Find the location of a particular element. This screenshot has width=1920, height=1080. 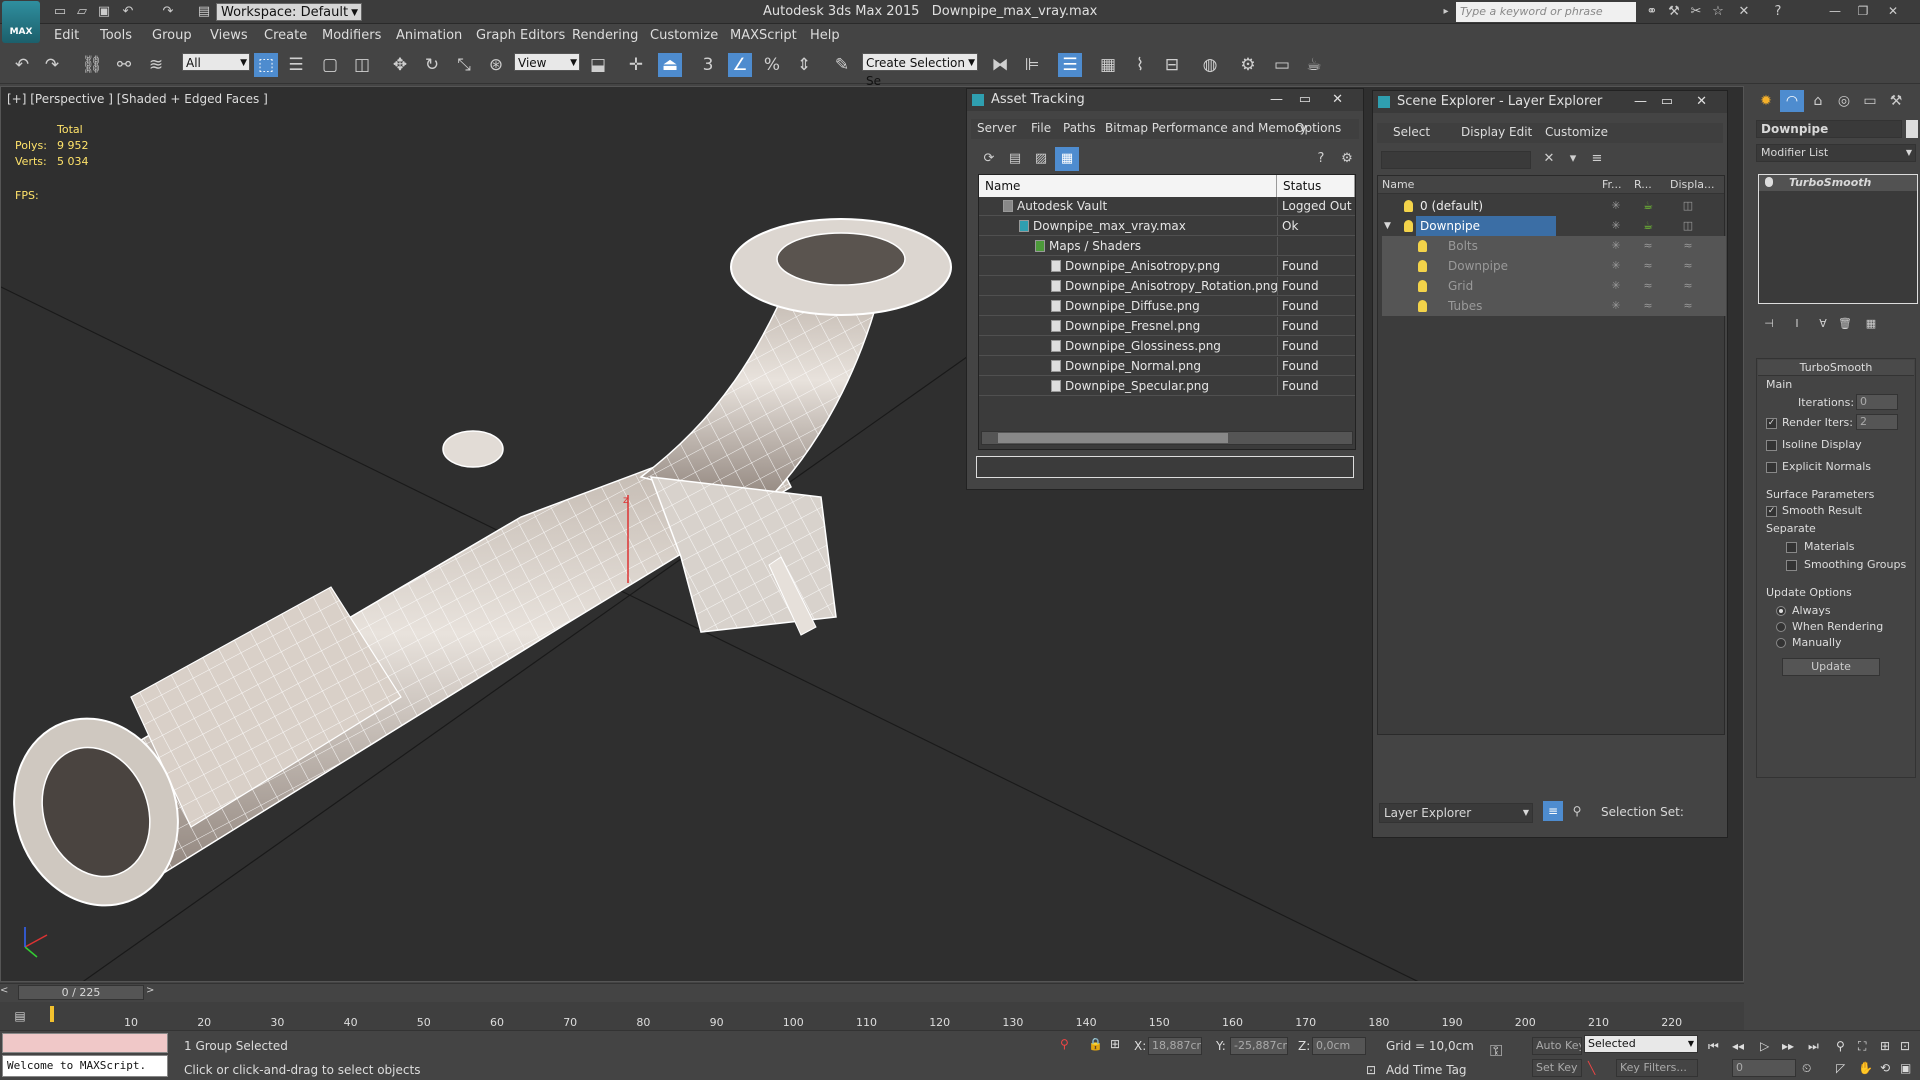

iterations-spinner: 0 is located at coordinates (1877, 402).